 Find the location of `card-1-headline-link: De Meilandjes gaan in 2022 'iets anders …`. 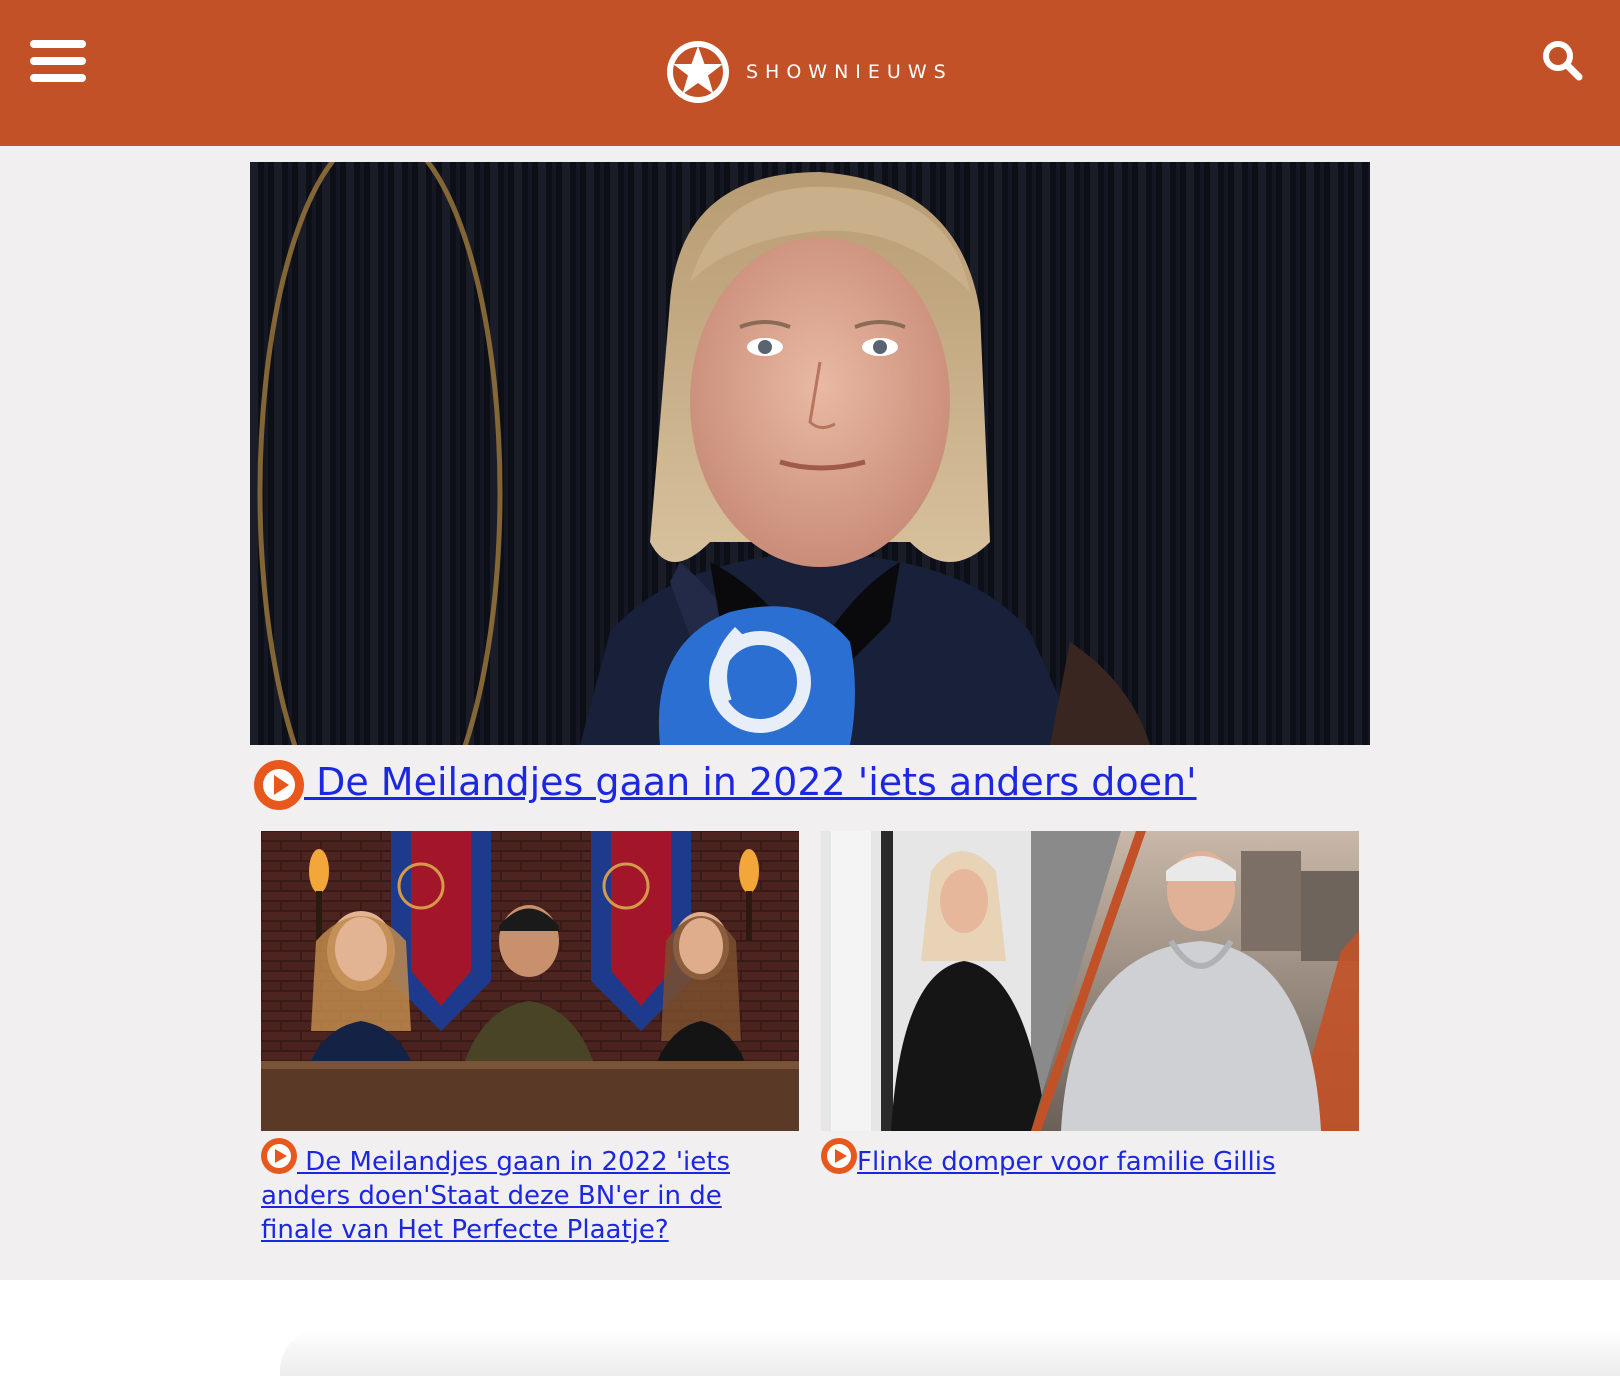

card-1-headline-link: De Meilandjes gaan in 2022 'iets anders … is located at coordinates (495, 1196).